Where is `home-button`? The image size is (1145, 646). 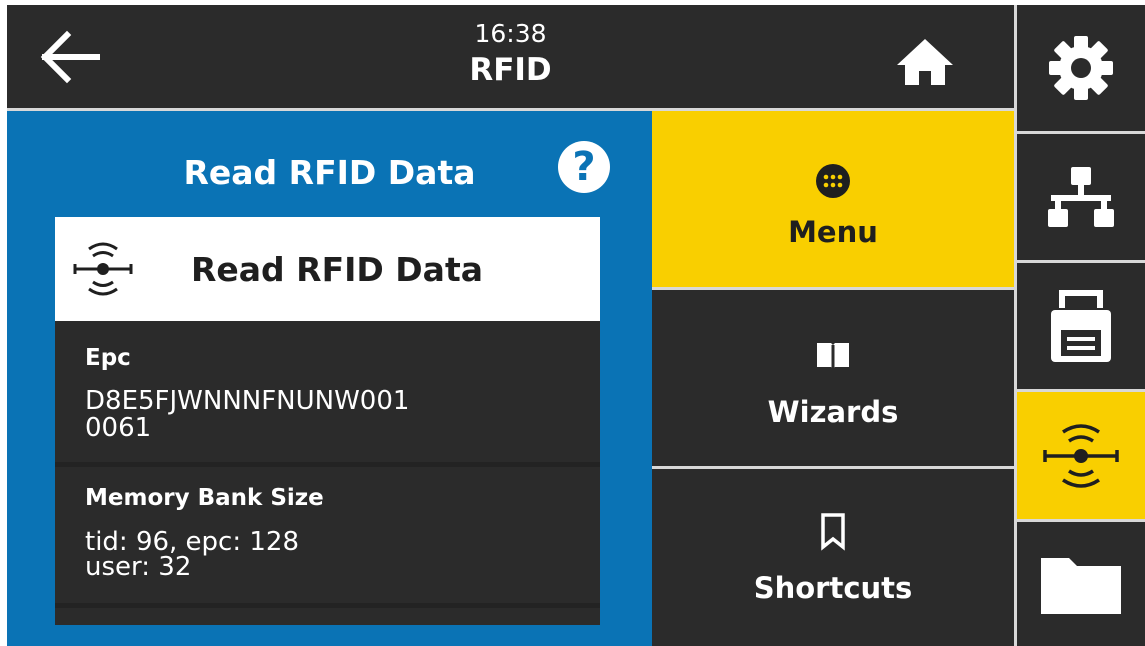 home-button is located at coordinates (925, 61).